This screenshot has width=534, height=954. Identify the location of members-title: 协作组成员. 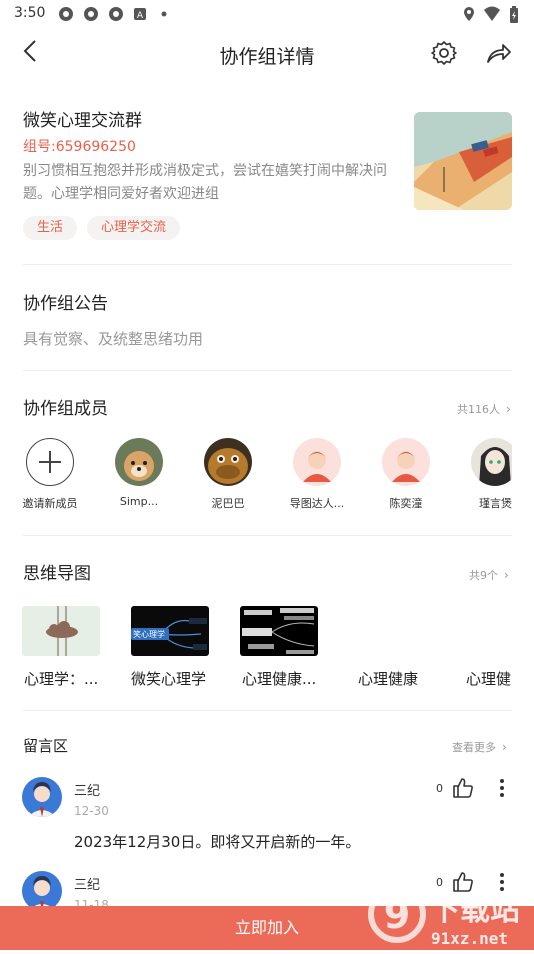
(65, 409).